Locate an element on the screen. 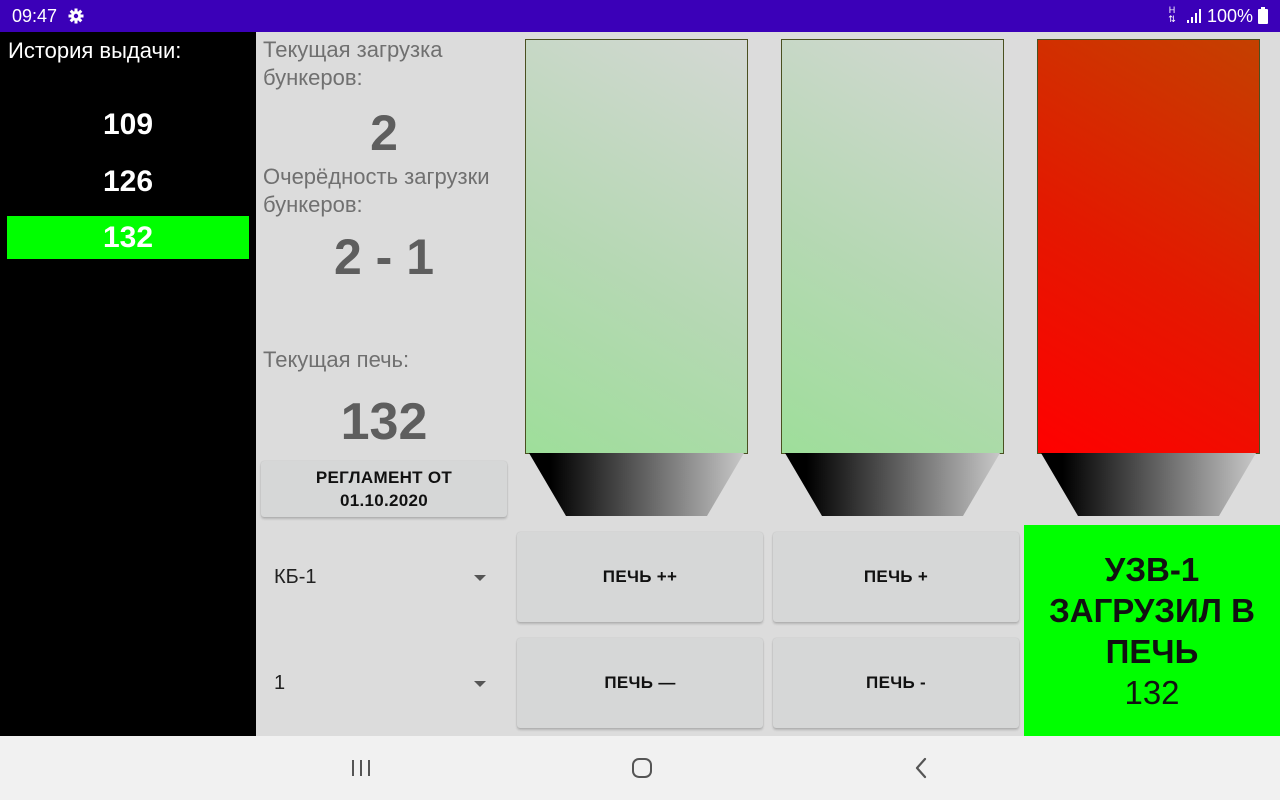 The width and height of the screenshot is (1280, 800). status-line-3: ПЕЧЬ is located at coordinates (1152, 651).